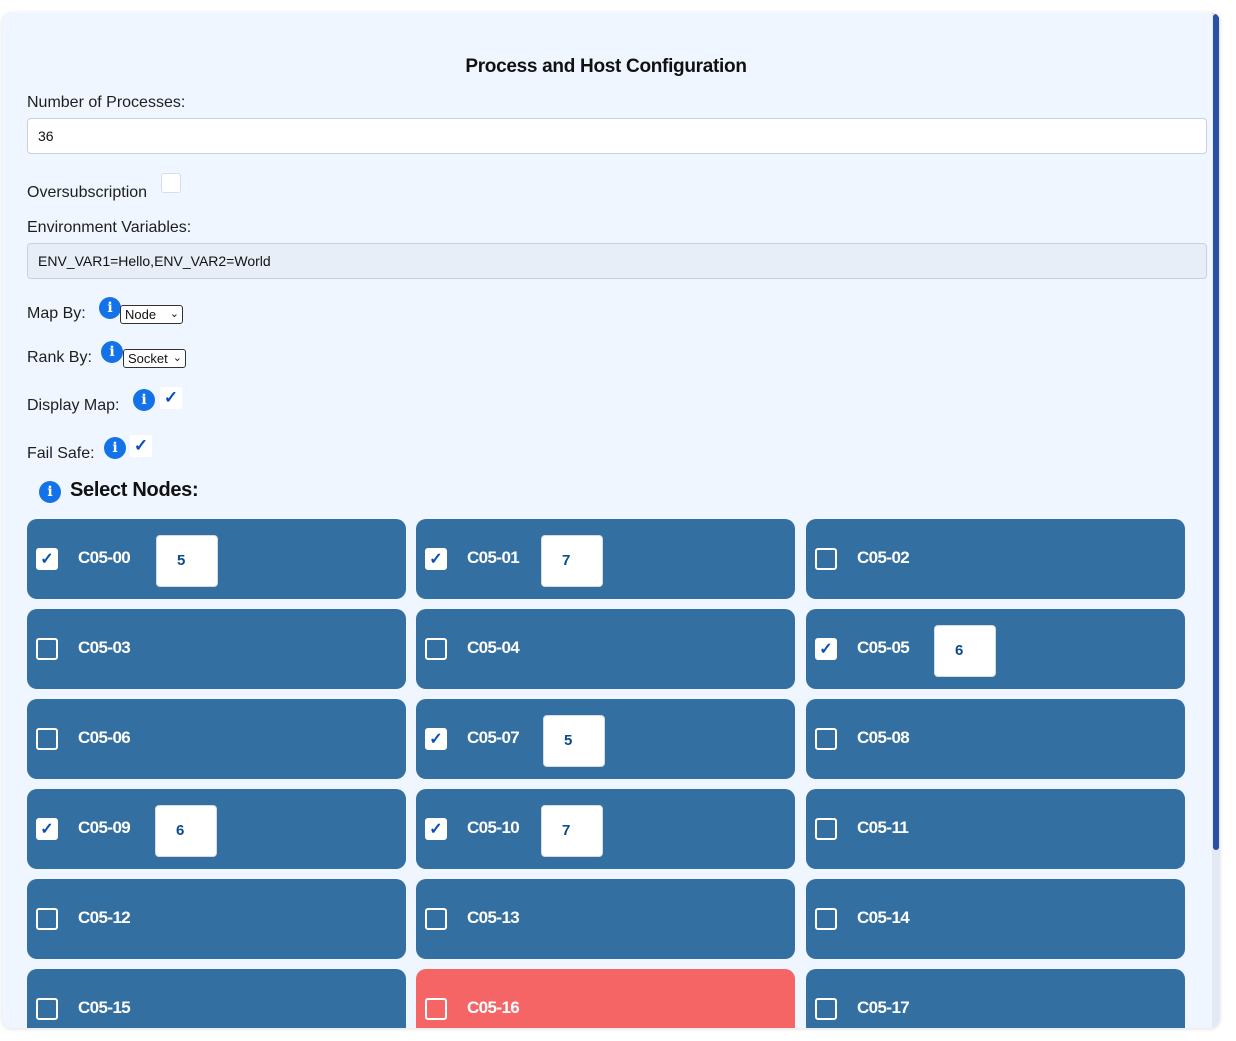 This screenshot has height=1041, width=1236. I want to click on node-name: C05-13, so click(493, 917).